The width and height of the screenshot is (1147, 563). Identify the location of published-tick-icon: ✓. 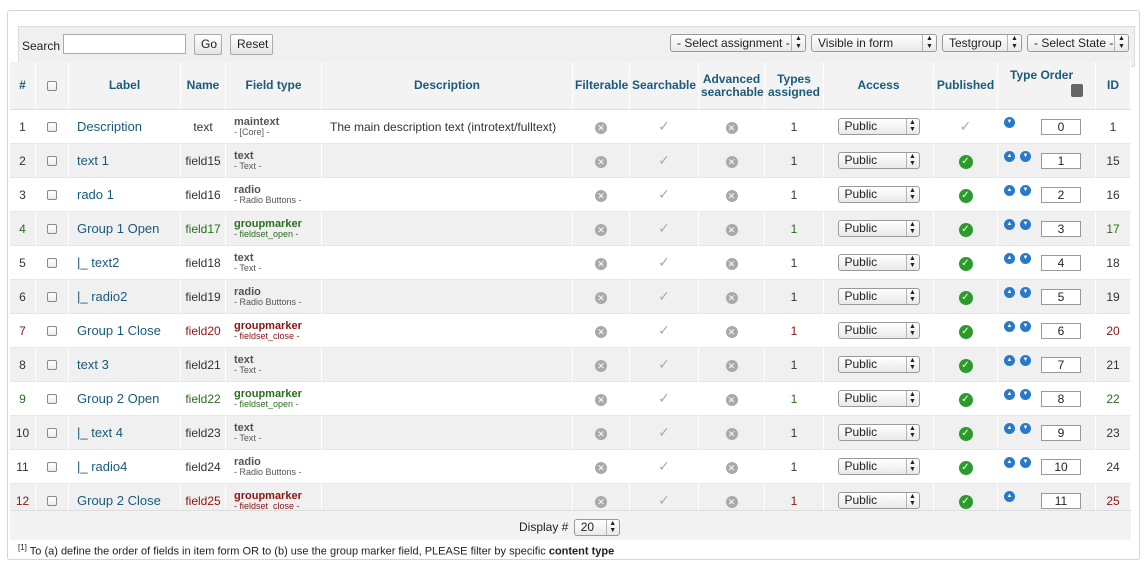
(966, 126).